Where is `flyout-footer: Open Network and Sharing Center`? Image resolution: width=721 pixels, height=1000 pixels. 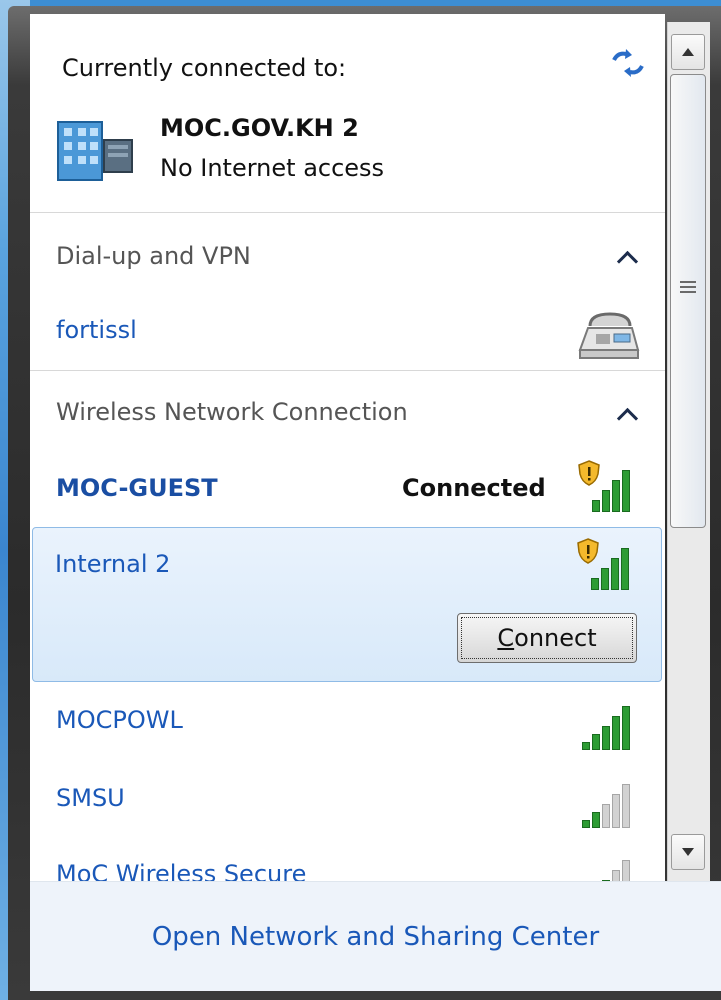
flyout-footer: Open Network and Sharing Center is located at coordinates (375, 936).